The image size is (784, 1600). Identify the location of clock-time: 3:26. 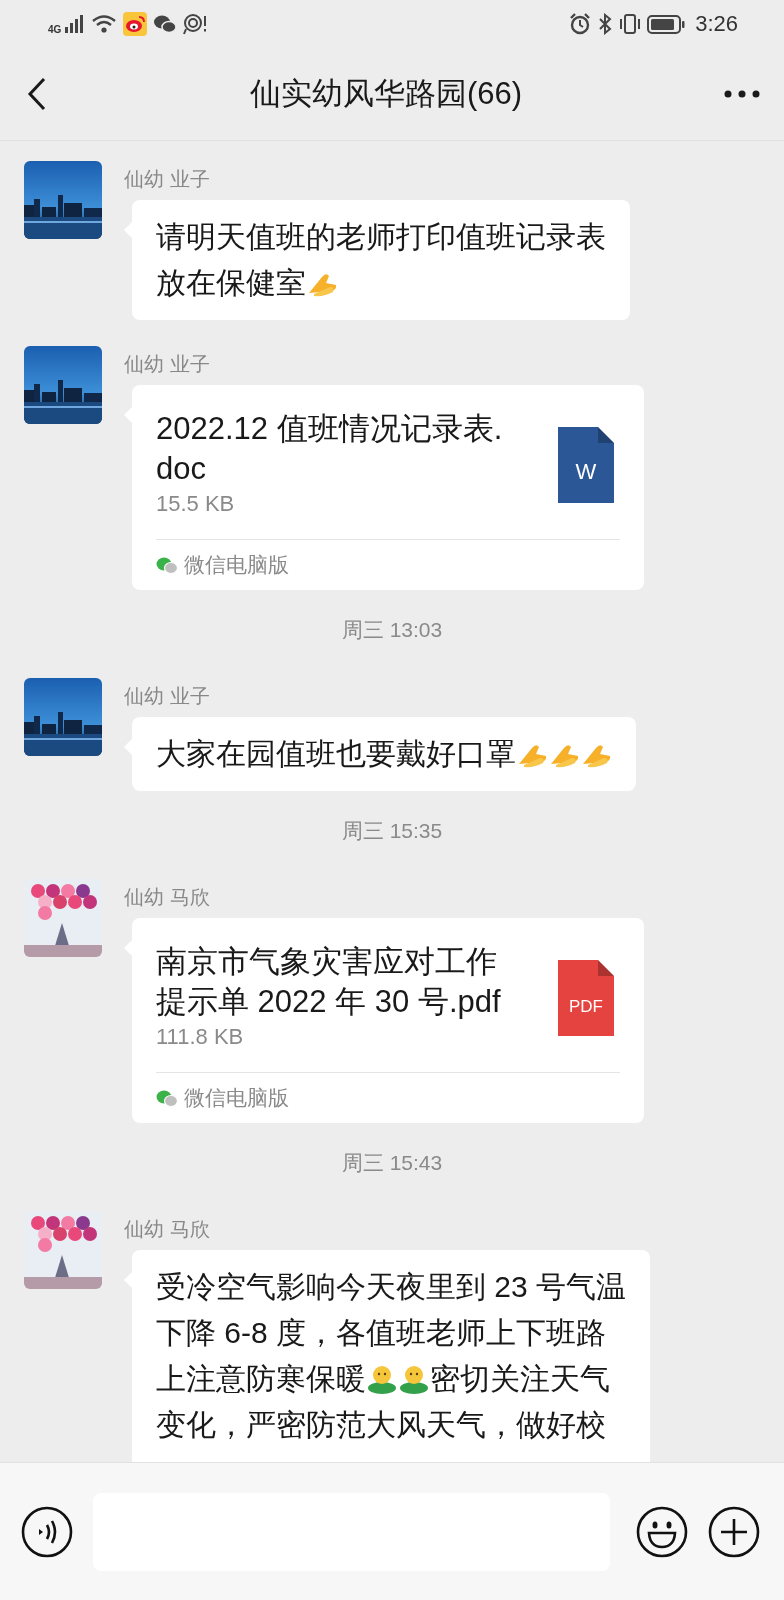
(716, 24).